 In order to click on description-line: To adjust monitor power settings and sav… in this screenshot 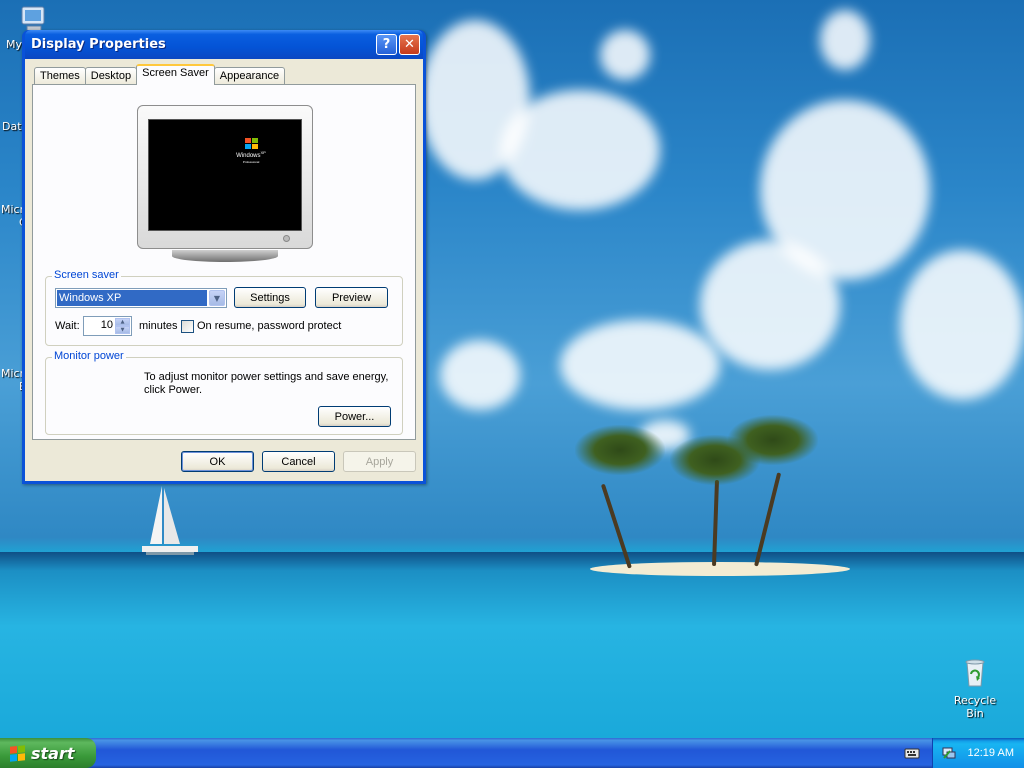, I will do `click(266, 377)`.